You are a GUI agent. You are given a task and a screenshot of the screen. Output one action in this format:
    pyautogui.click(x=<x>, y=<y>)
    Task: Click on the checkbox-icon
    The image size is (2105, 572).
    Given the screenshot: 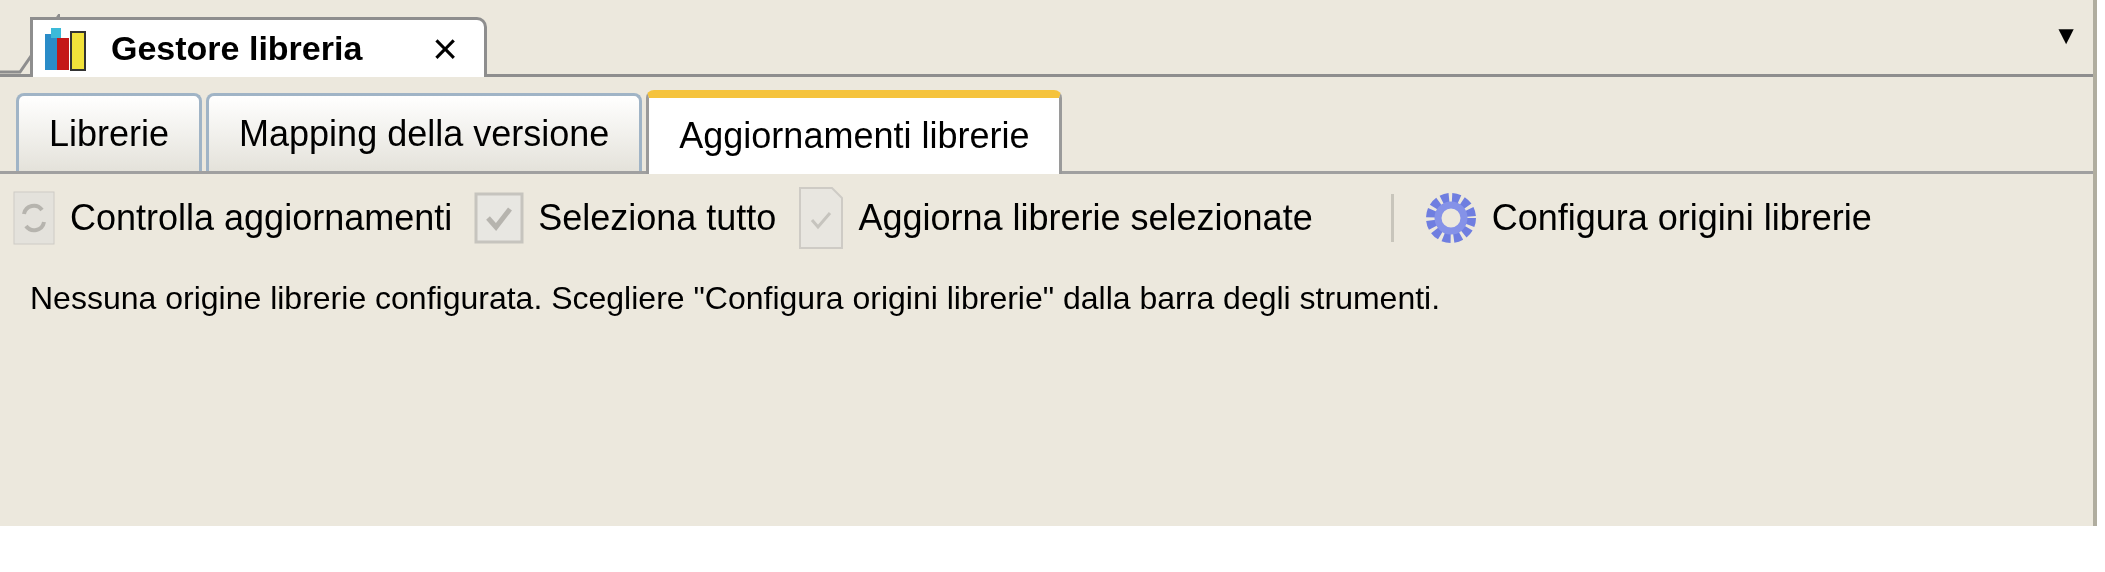 What is the action you would take?
    pyautogui.click(x=499, y=218)
    